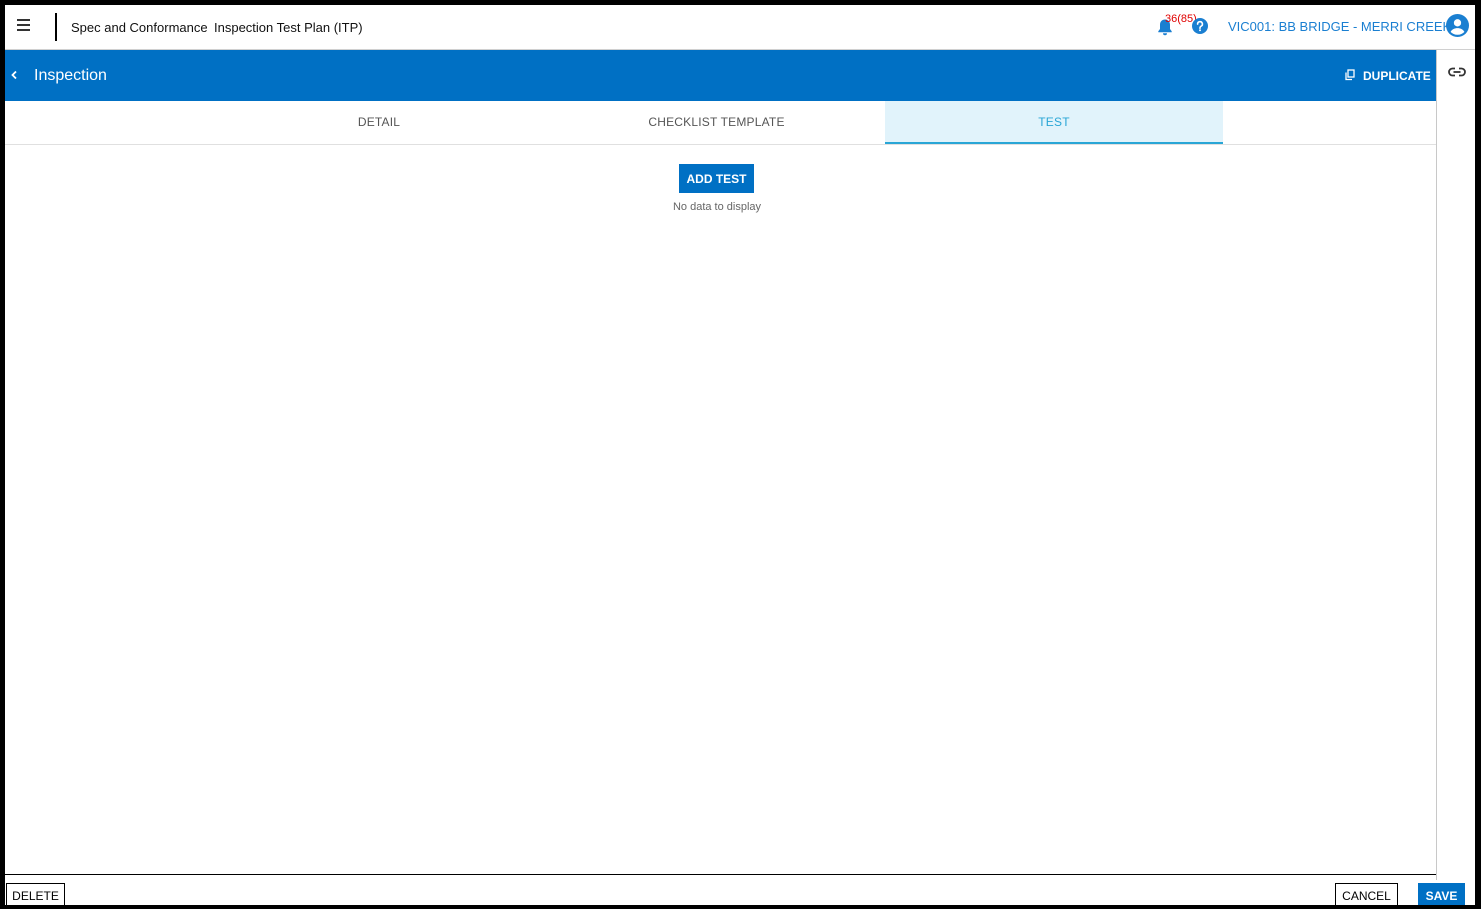 This screenshot has height=909, width=1481. Describe the element at coordinates (139, 27) in the screenshot. I see `breadcrumb-module: Spec and Conformance` at that location.